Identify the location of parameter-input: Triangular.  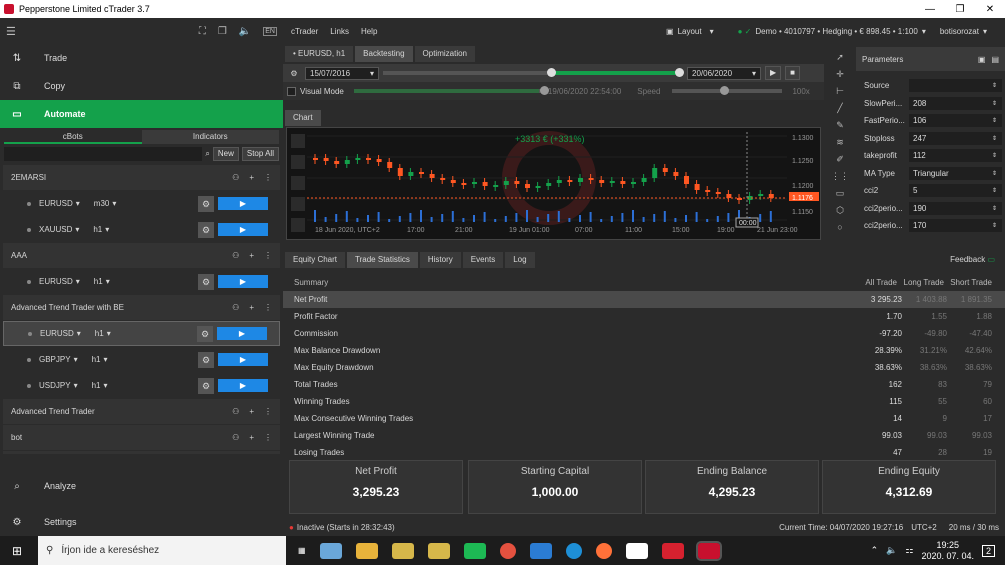
(955, 173).